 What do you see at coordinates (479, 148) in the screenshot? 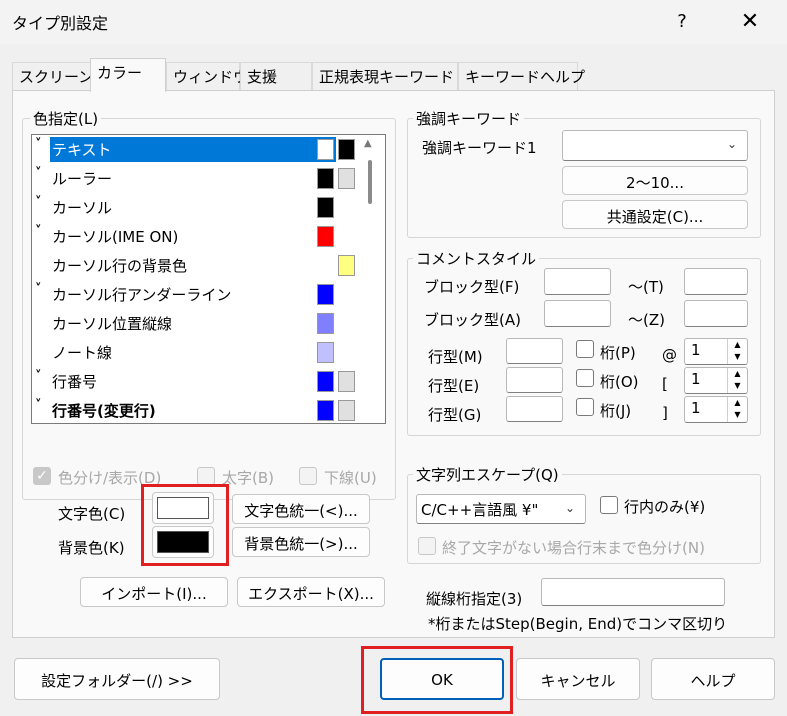
I see `kw1-label: 強調キーワード1` at bounding box center [479, 148].